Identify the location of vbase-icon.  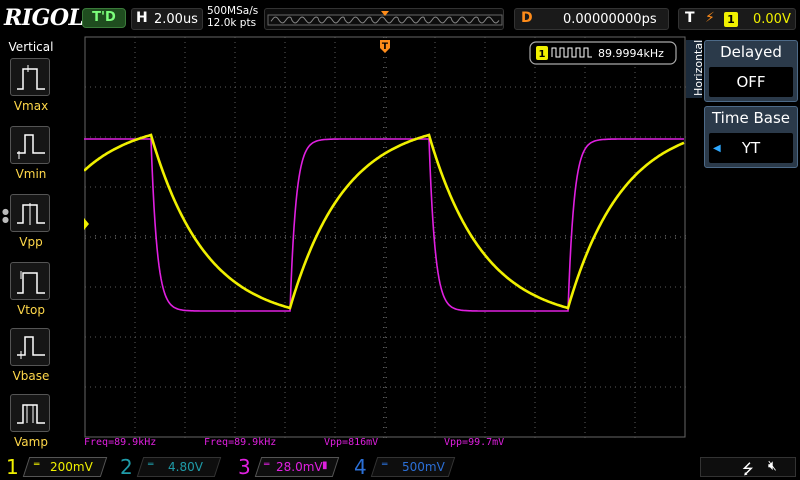
(31, 347).